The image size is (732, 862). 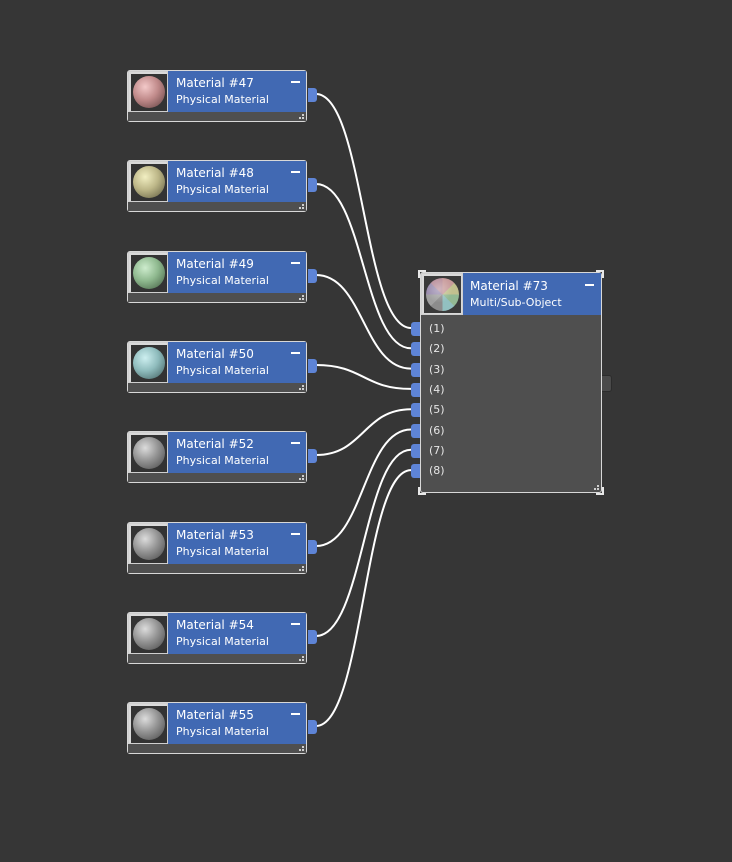 I want to click on material-node: Material #54 Physical Material, so click(x=222, y=638).